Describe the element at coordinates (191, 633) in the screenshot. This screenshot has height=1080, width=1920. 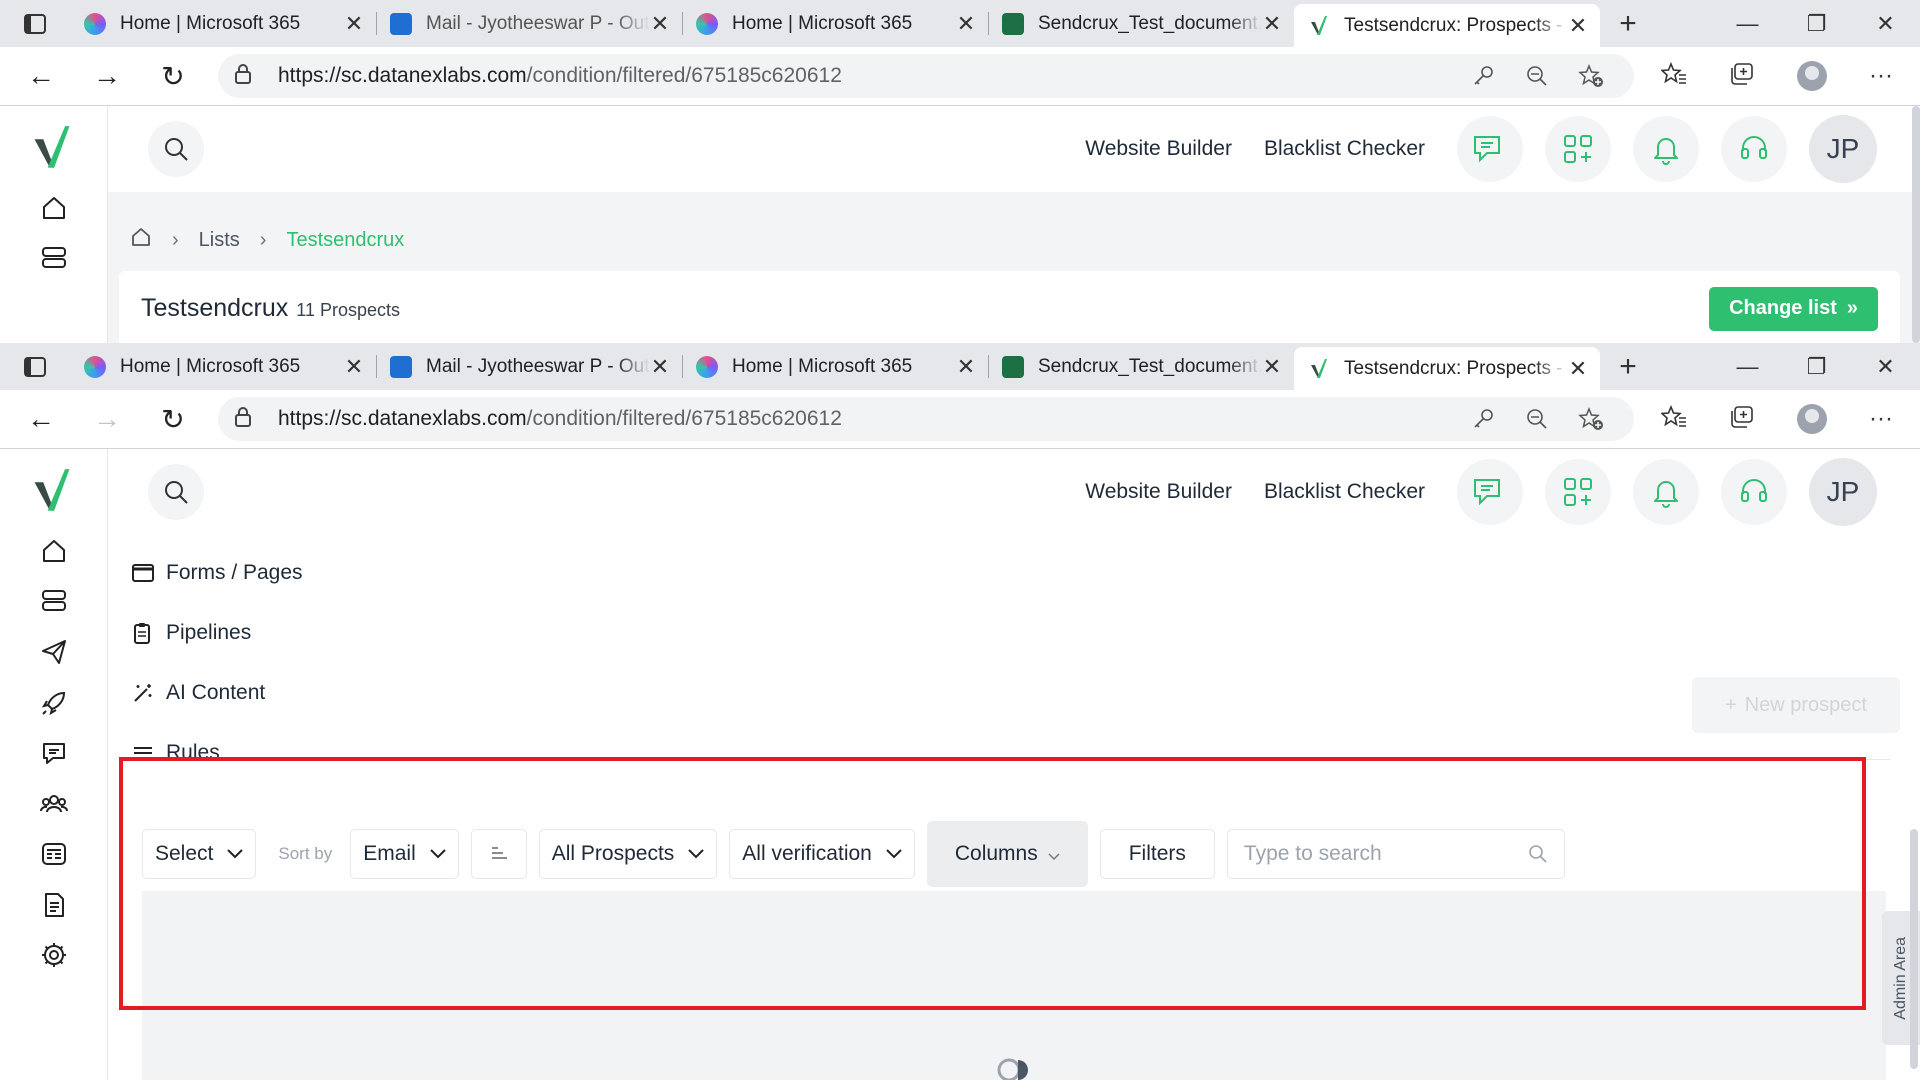
I see `menu-item-pipelines: Pipelines` at that location.